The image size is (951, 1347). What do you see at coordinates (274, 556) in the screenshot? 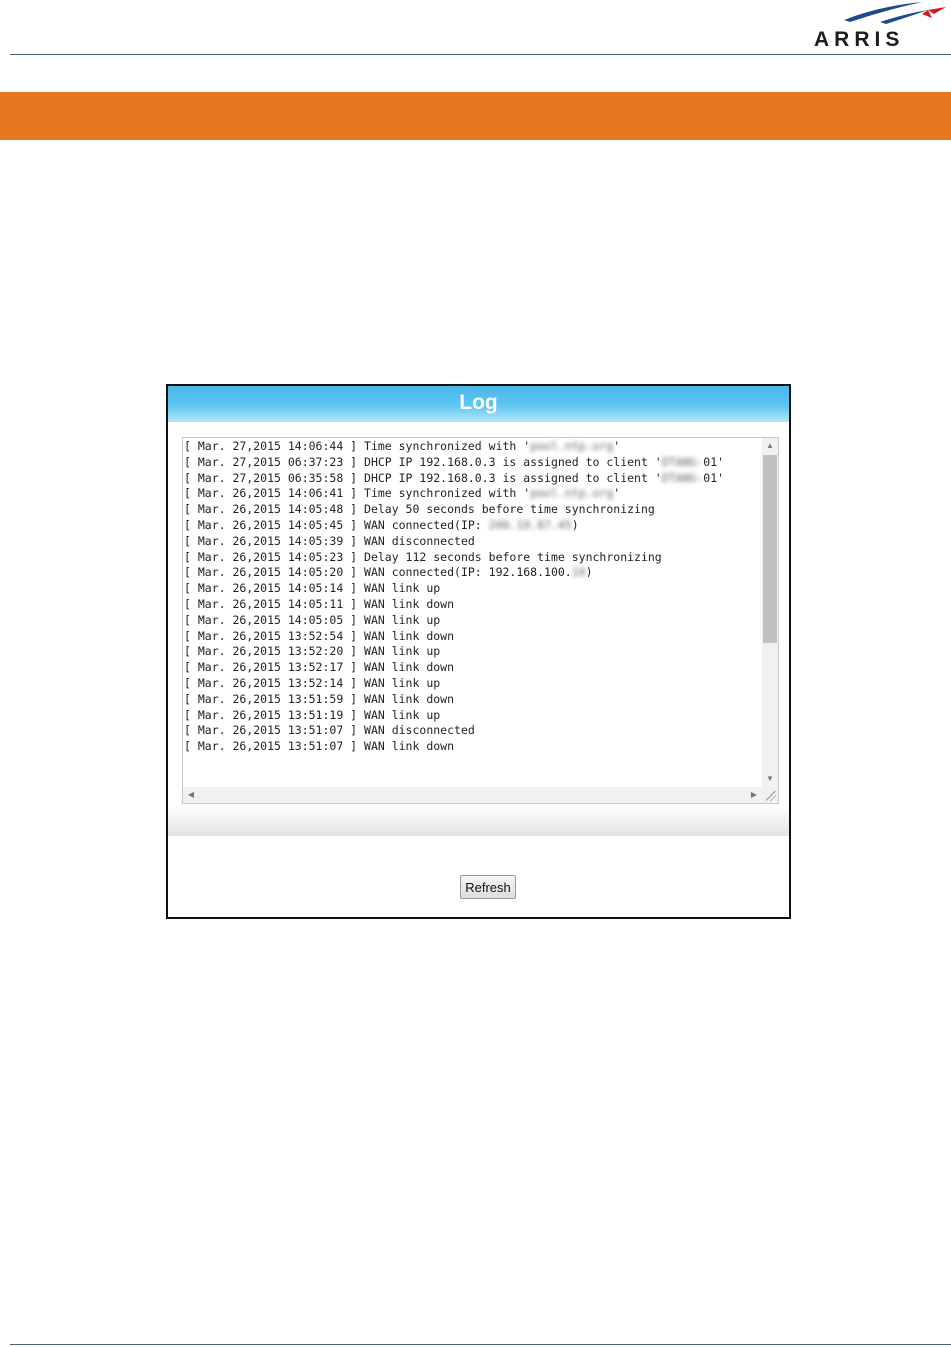
I see `log-timestamp: [ Mar. 26,2015 14:05:23 ]` at bounding box center [274, 556].